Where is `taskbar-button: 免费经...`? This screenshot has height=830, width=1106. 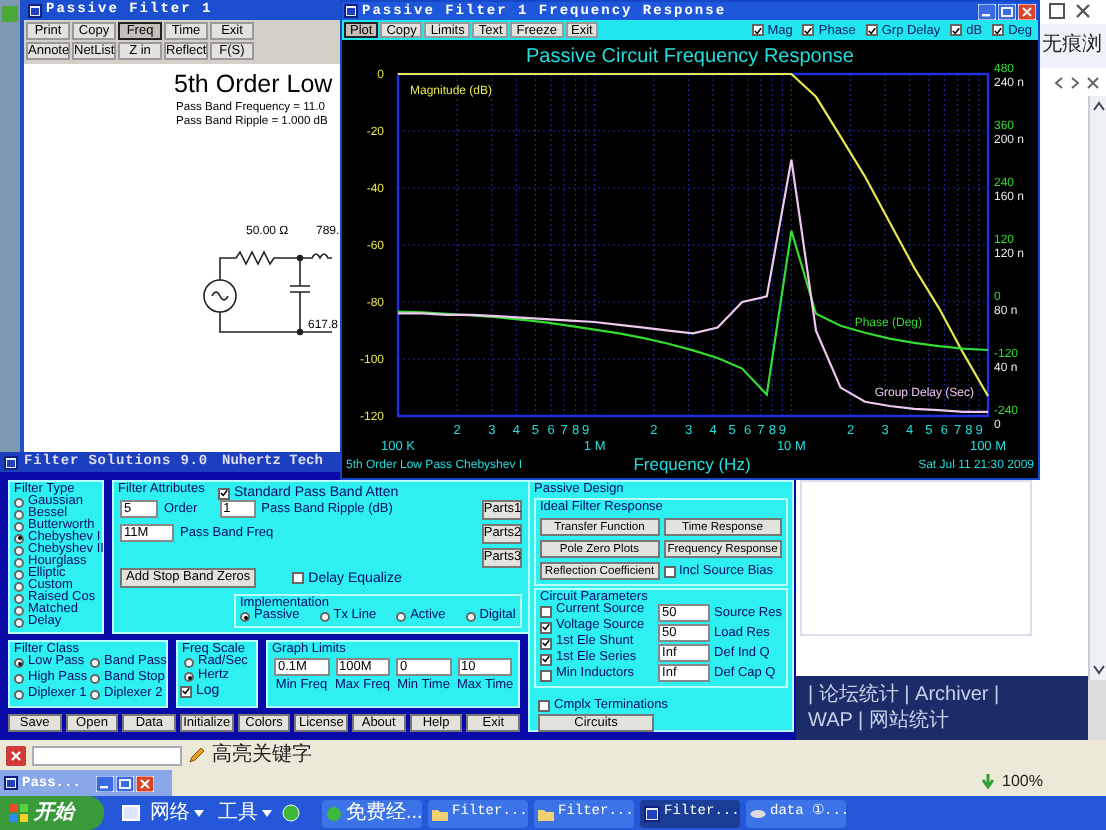
taskbar-button: 免费经... is located at coordinates (372, 813).